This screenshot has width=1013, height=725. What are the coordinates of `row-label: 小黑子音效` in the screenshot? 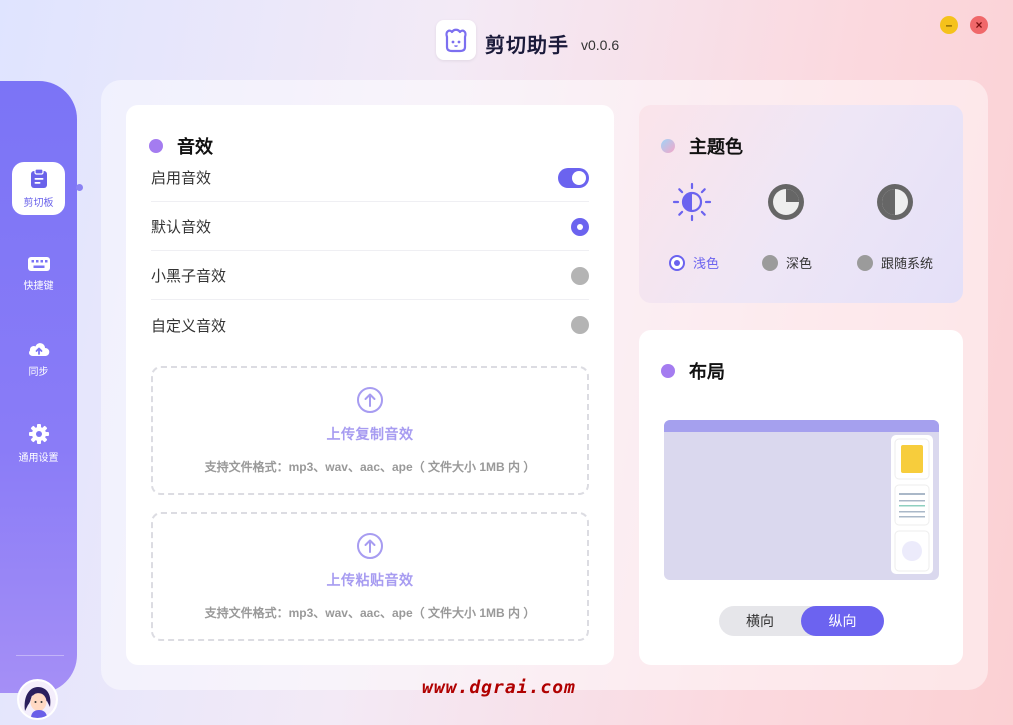 It's located at (189, 276).